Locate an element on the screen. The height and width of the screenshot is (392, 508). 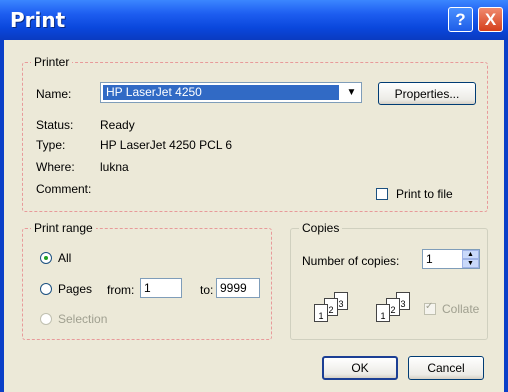
from-label: from: is located at coordinates (121, 290).